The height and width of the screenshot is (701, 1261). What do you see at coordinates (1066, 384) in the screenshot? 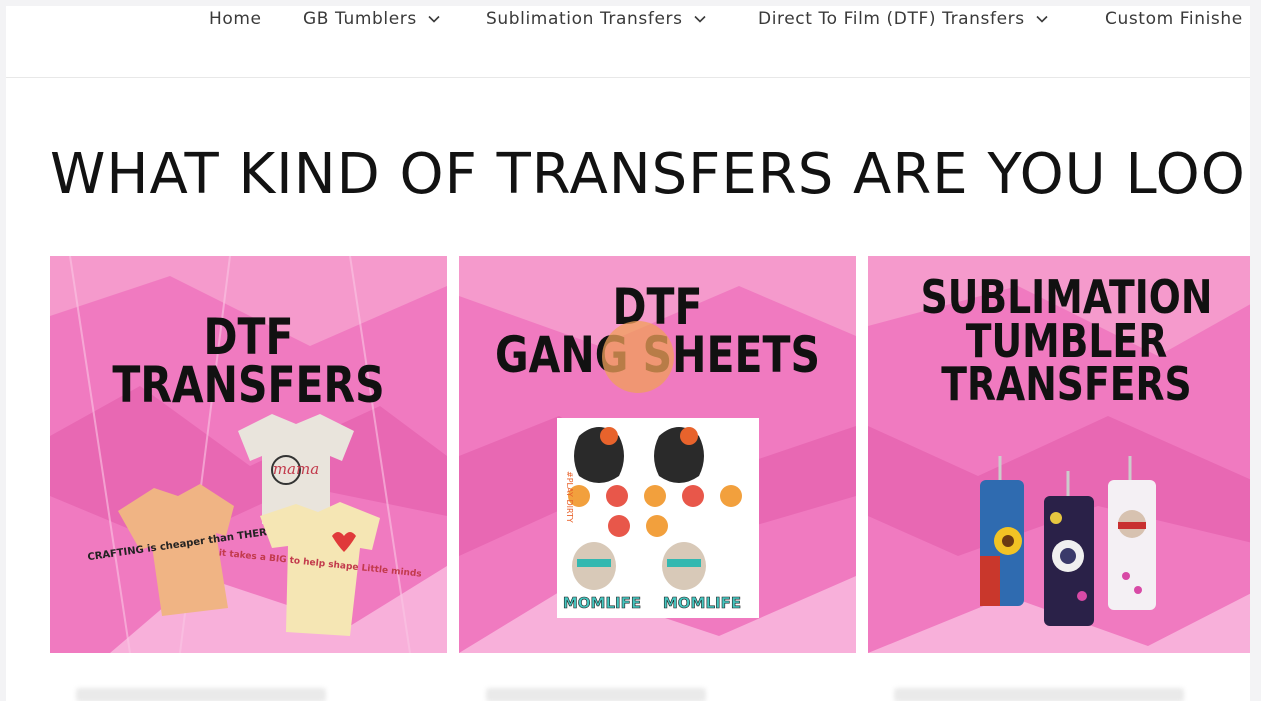
I see `card-title-line: TRANSFERS` at bounding box center [1066, 384].